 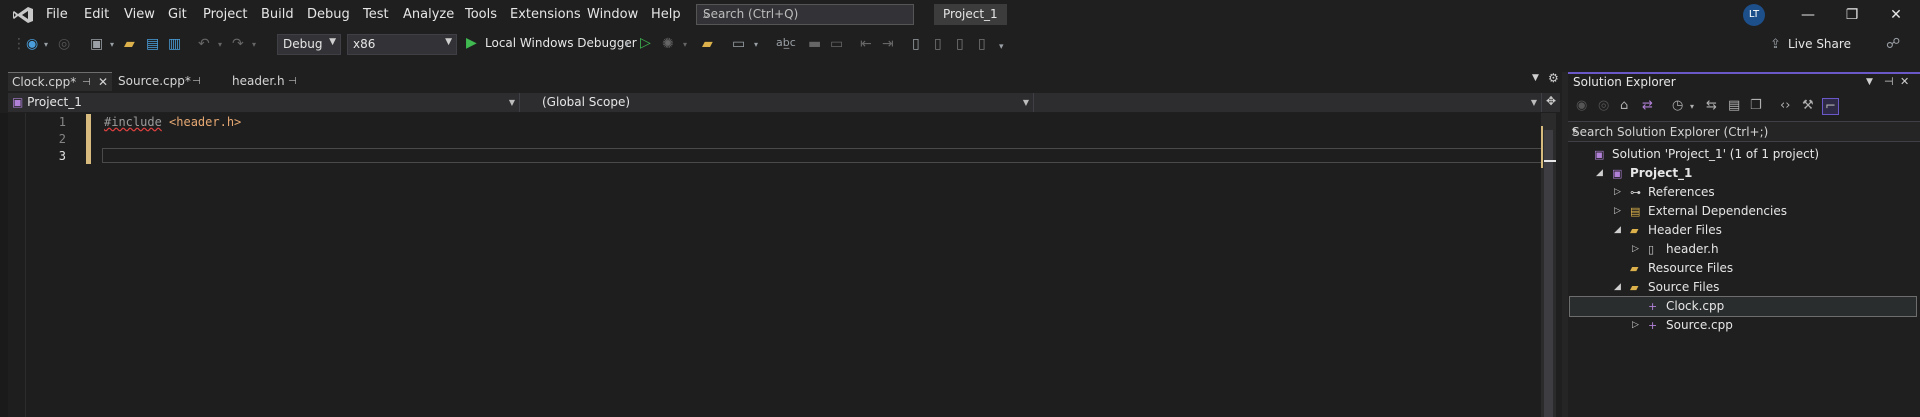 I want to click on next-bookmark-icon: ▯, so click(x=960, y=44).